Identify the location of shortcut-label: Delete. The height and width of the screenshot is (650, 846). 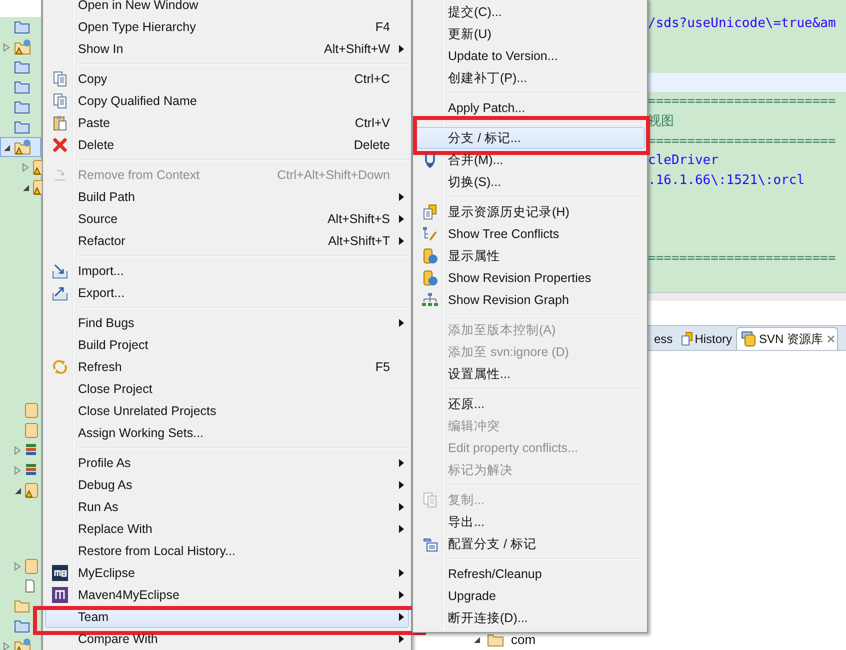
(372, 145).